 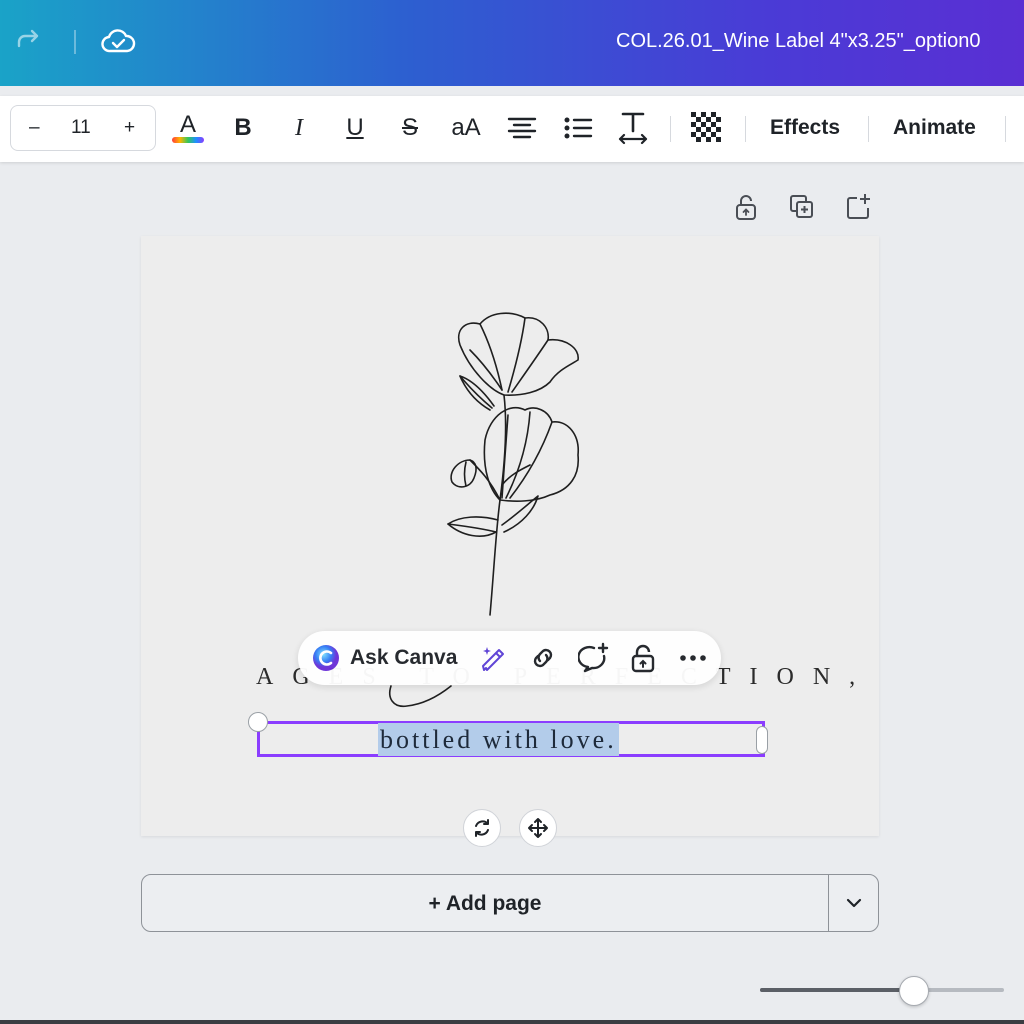 What do you see at coordinates (746, 207) in the screenshot?
I see `lock-page-icon` at bounding box center [746, 207].